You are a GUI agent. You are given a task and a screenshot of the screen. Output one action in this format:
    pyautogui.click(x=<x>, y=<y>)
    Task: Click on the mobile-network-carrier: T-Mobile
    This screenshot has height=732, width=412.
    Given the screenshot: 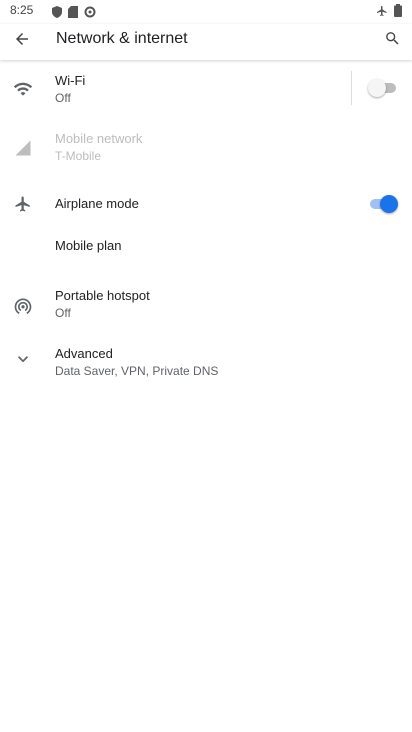 What is the action you would take?
    pyautogui.click(x=78, y=156)
    